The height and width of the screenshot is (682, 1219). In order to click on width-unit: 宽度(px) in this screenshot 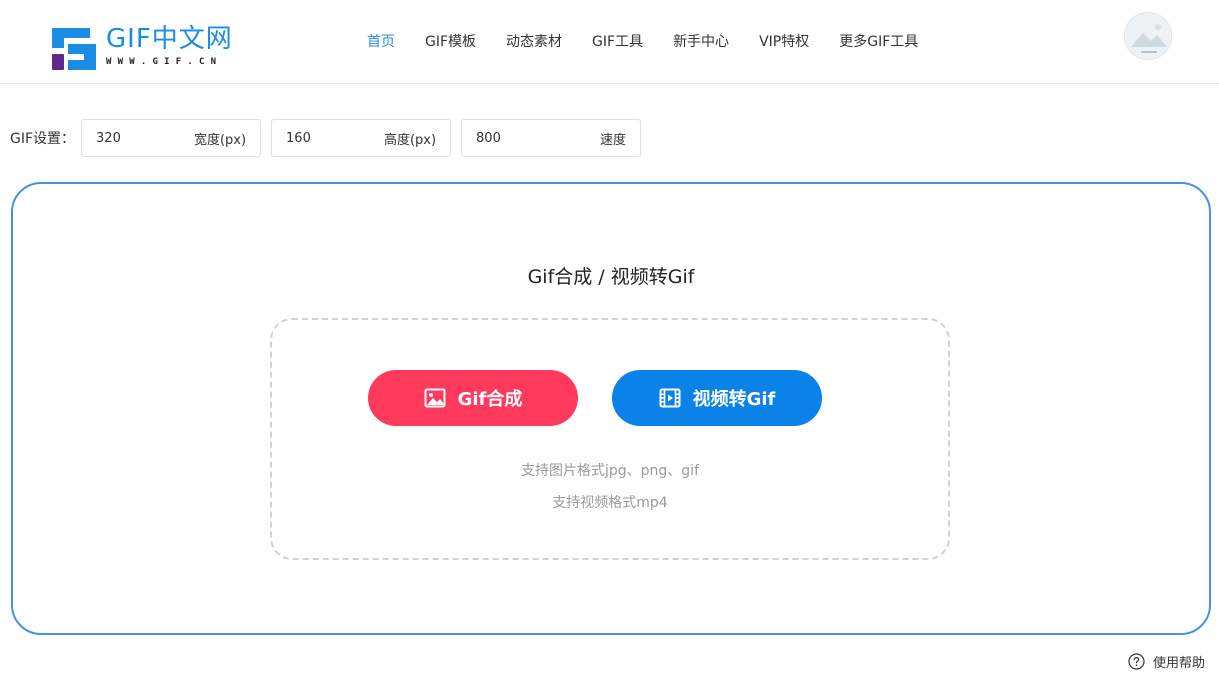, I will do `click(220, 140)`.